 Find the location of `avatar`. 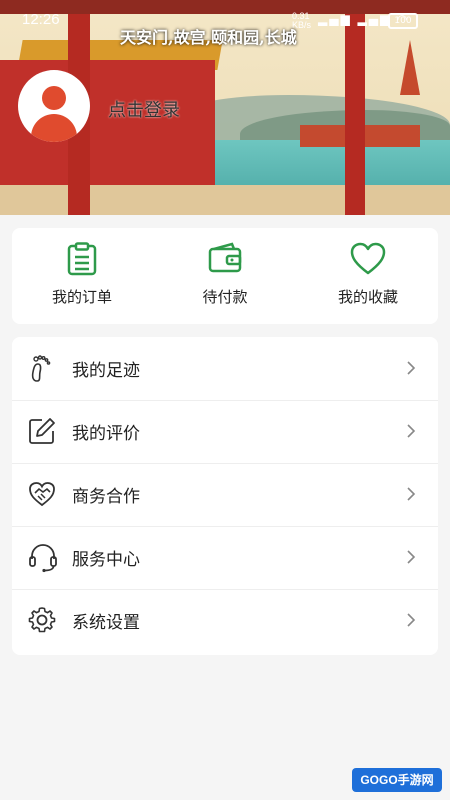

avatar is located at coordinates (54, 106).